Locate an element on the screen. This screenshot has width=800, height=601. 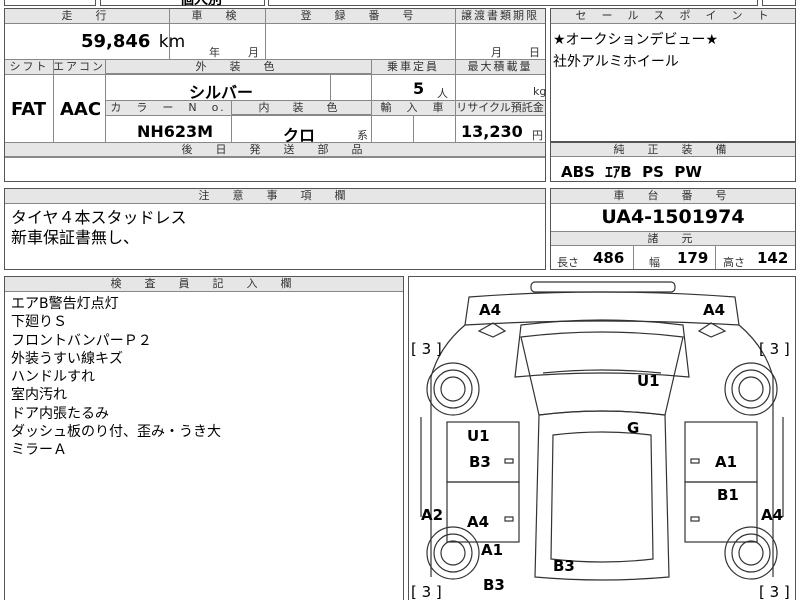
later-parts-header: 後 日 発 送 部 品 is located at coordinates (275, 150).